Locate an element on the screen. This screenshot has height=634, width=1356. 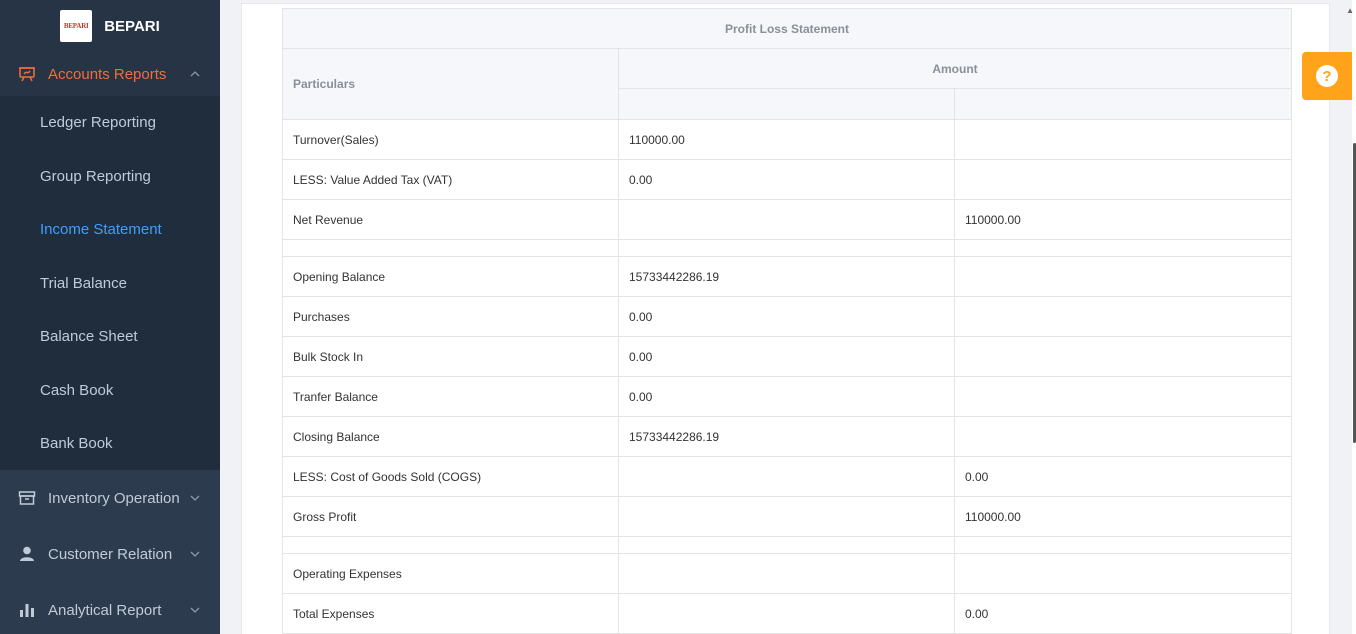
column-header-particulars: Particulars is located at coordinates (450, 84).